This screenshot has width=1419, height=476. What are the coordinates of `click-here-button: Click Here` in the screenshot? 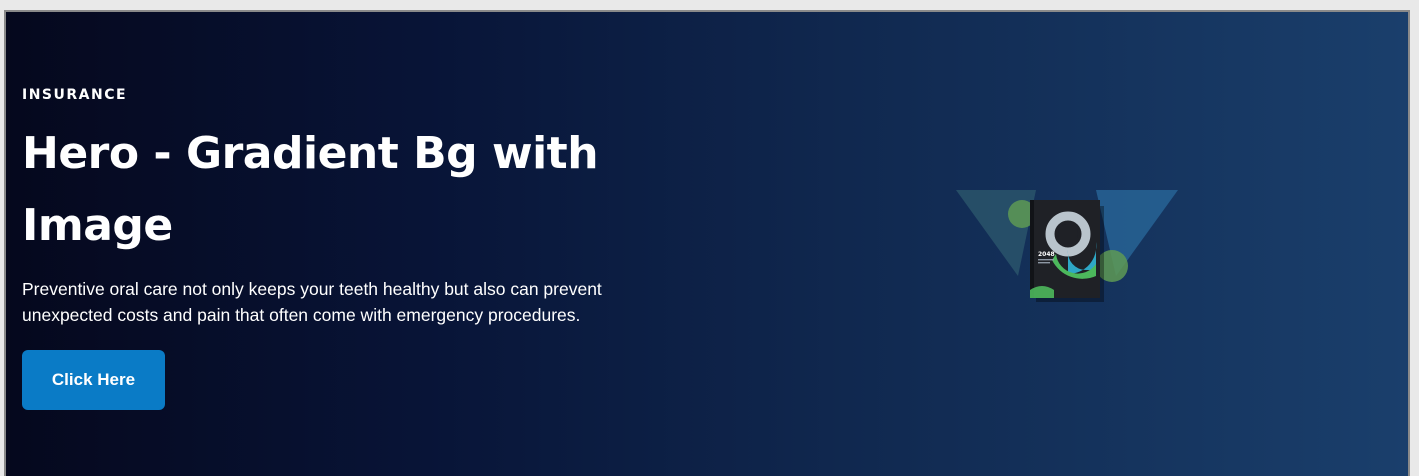 It's located at (93, 380).